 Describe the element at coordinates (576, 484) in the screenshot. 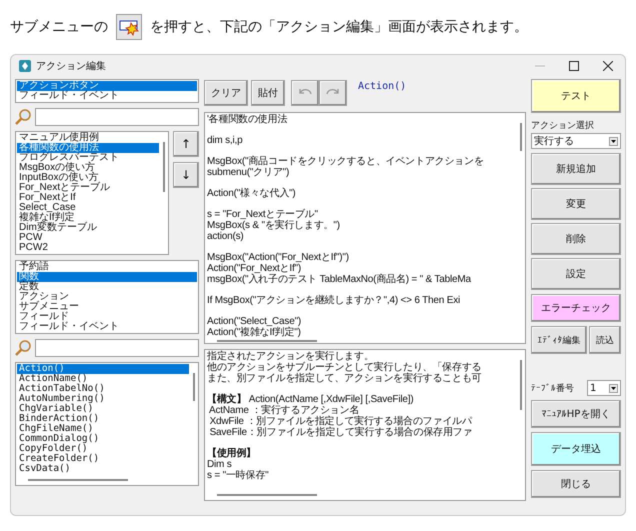

I see `close-button: 閉じる` at that location.